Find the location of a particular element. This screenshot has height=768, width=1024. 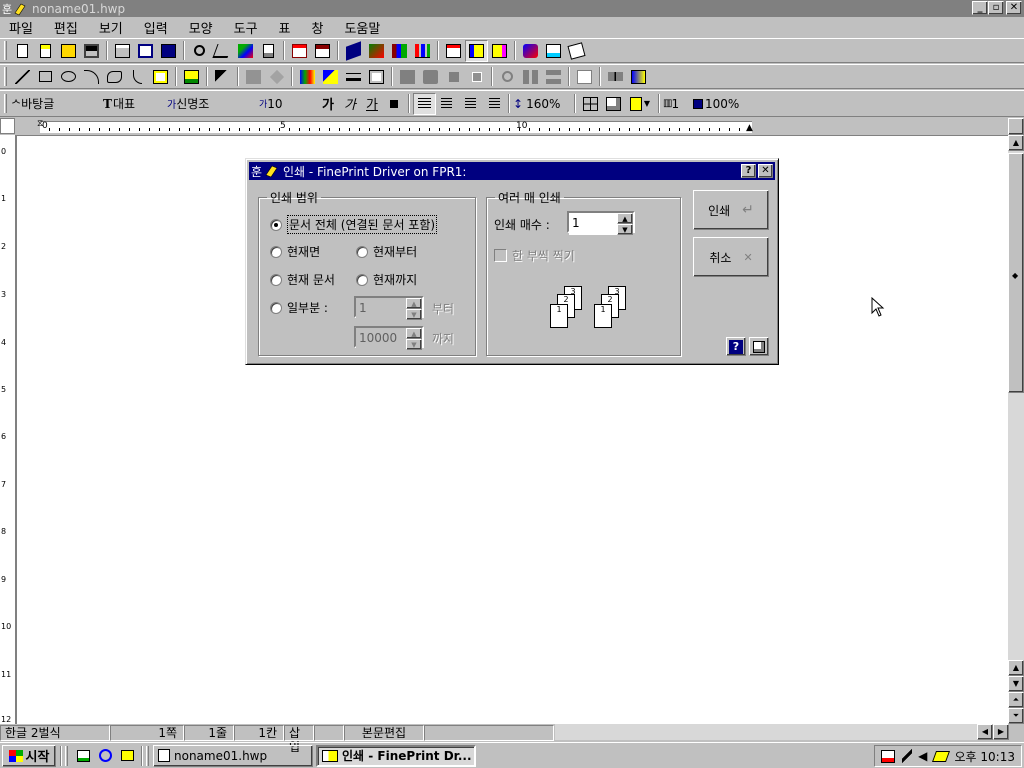

indent-marker-icon: ⧖ is located at coordinates (40, 124).